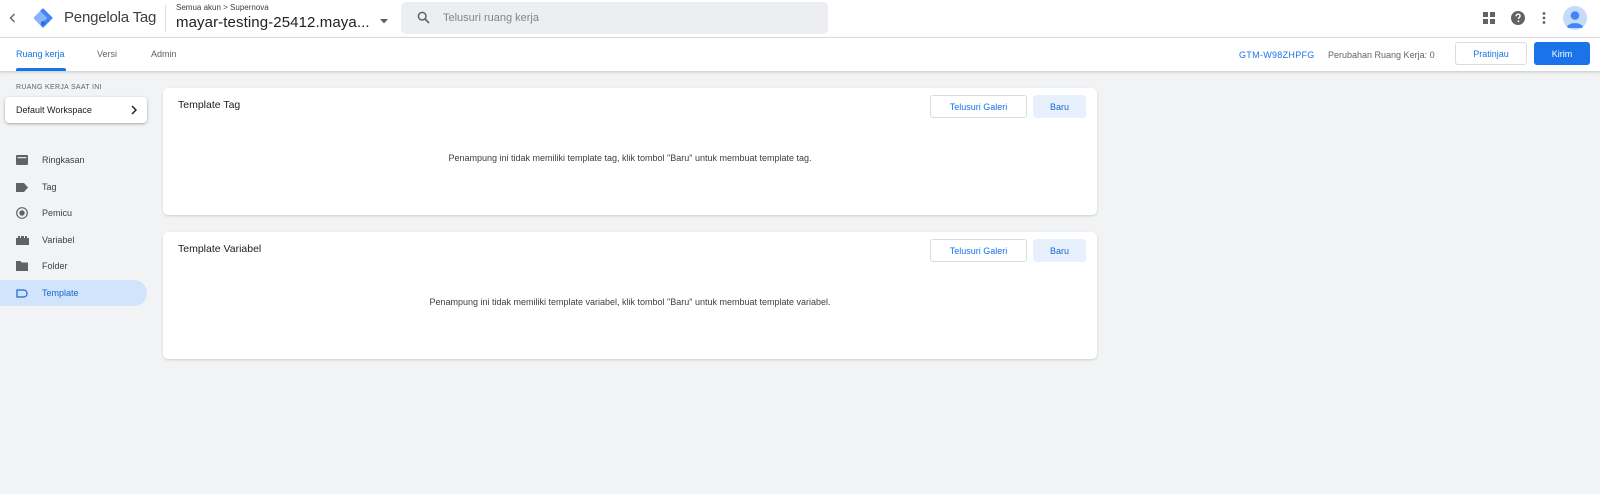  What do you see at coordinates (73, 213) in the screenshot?
I see `sidebar-item-triggers: Pemicu` at bounding box center [73, 213].